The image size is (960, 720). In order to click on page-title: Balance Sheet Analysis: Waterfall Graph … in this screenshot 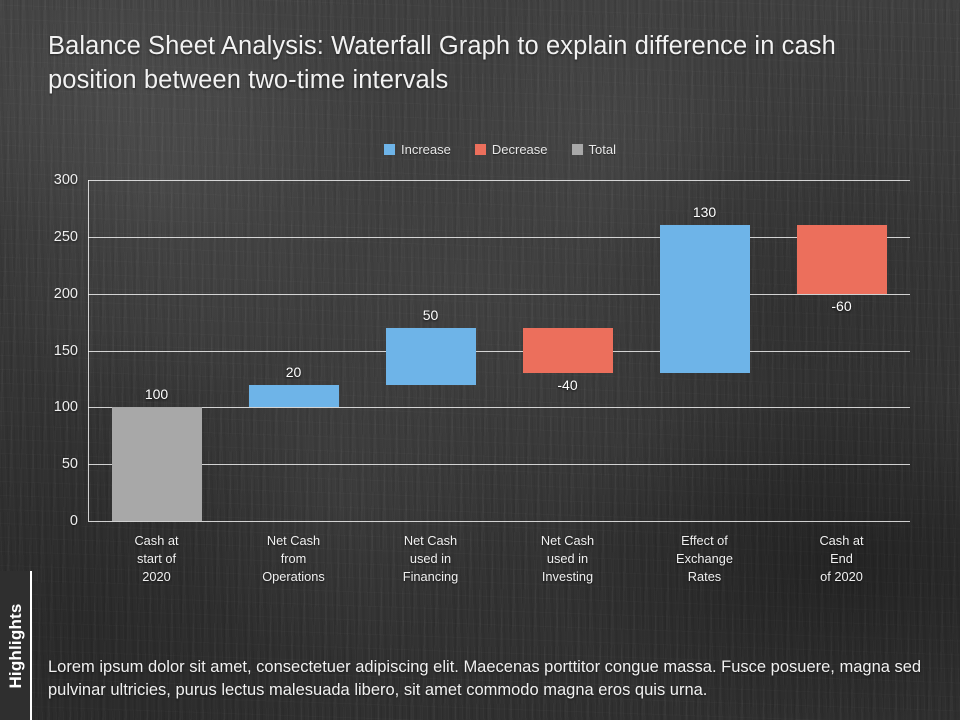, I will do `click(442, 63)`.